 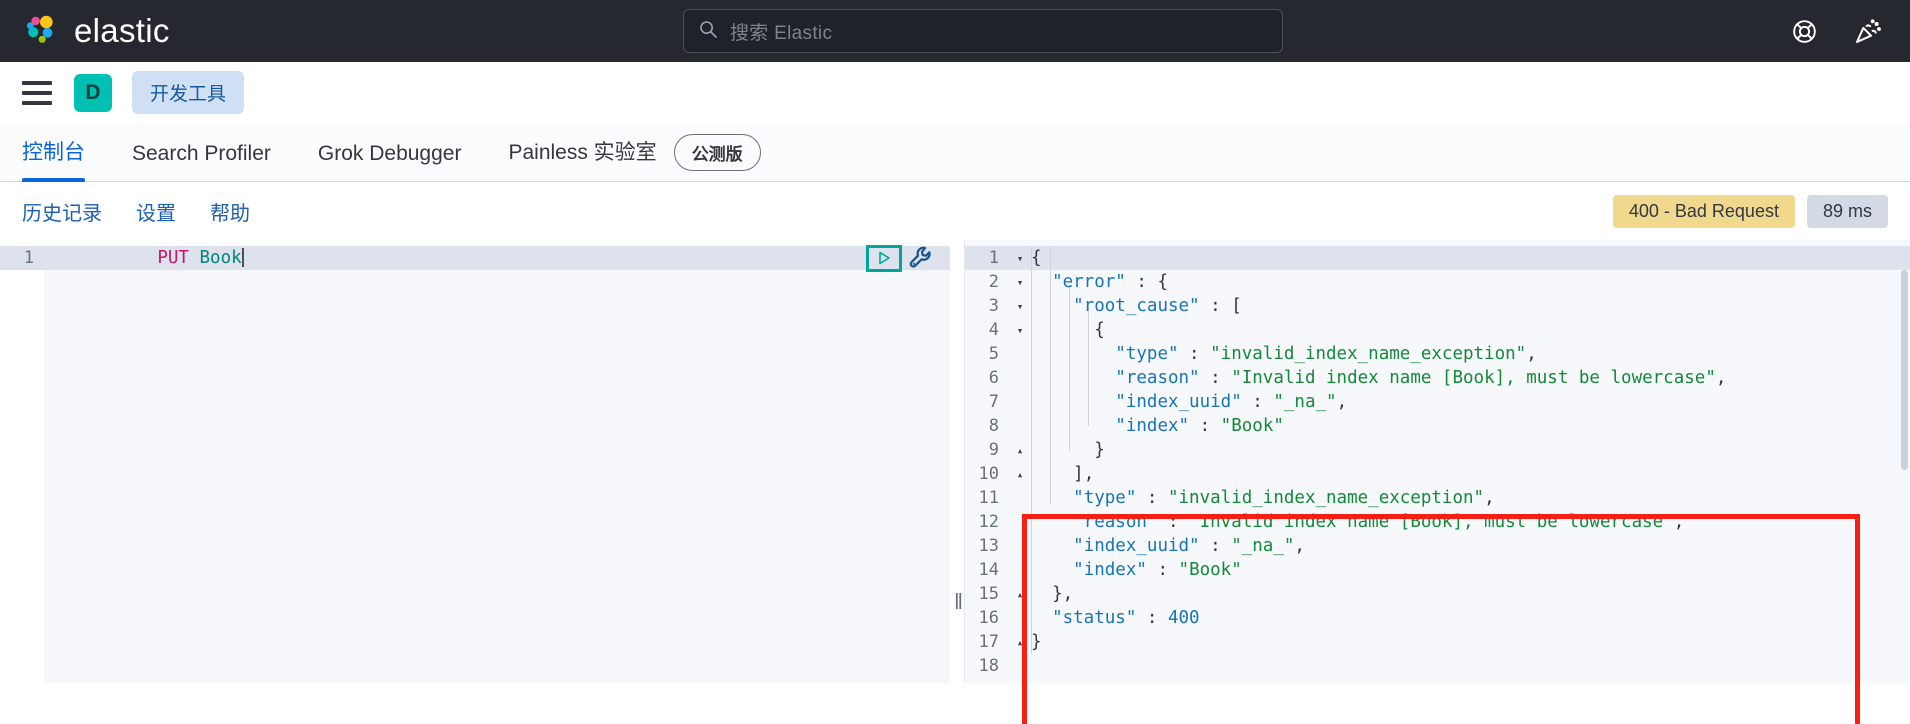 What do you see at coordinates (1437, 306) in the screenshot?
I see `response-line: 3 ▾ "root_cause" : [` at bounding box center [1437, 306].